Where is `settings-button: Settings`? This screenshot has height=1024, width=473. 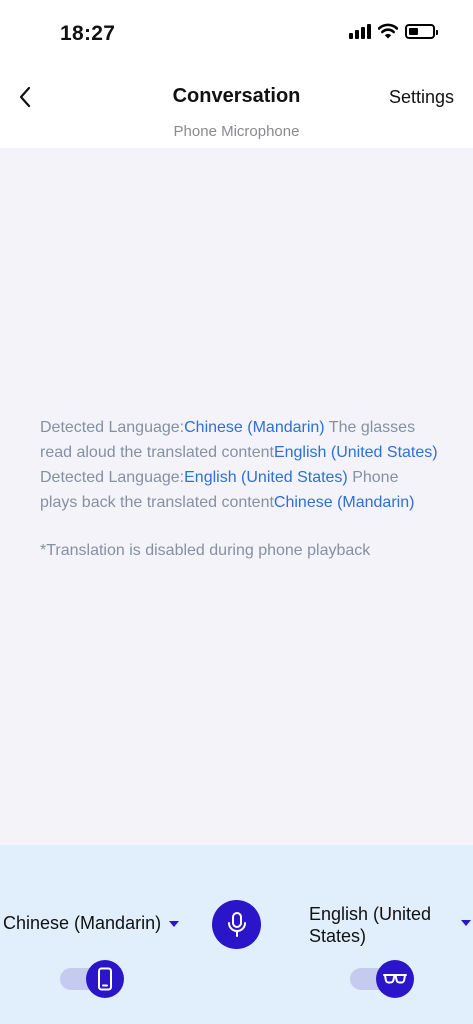 settings-button: Settings is located at coordinates (421, 97).